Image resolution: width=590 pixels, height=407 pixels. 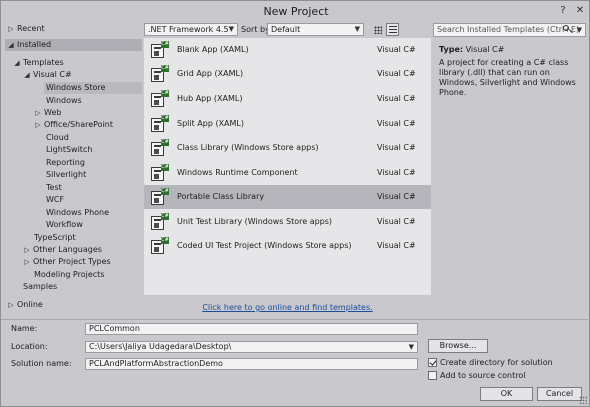 I want to click on unit-test-icon: C#, so click(x=160, y=221).